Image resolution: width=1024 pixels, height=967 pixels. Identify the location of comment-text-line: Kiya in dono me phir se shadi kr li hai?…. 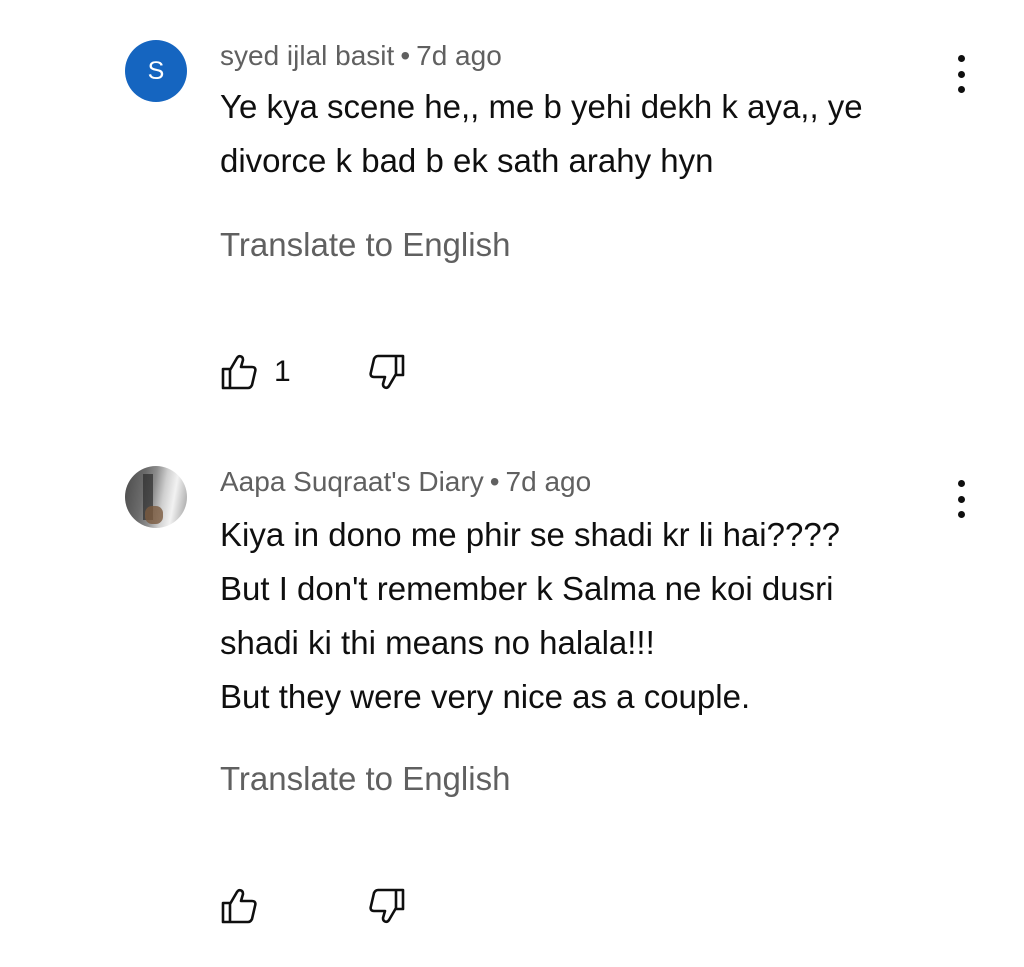
(530, 534).